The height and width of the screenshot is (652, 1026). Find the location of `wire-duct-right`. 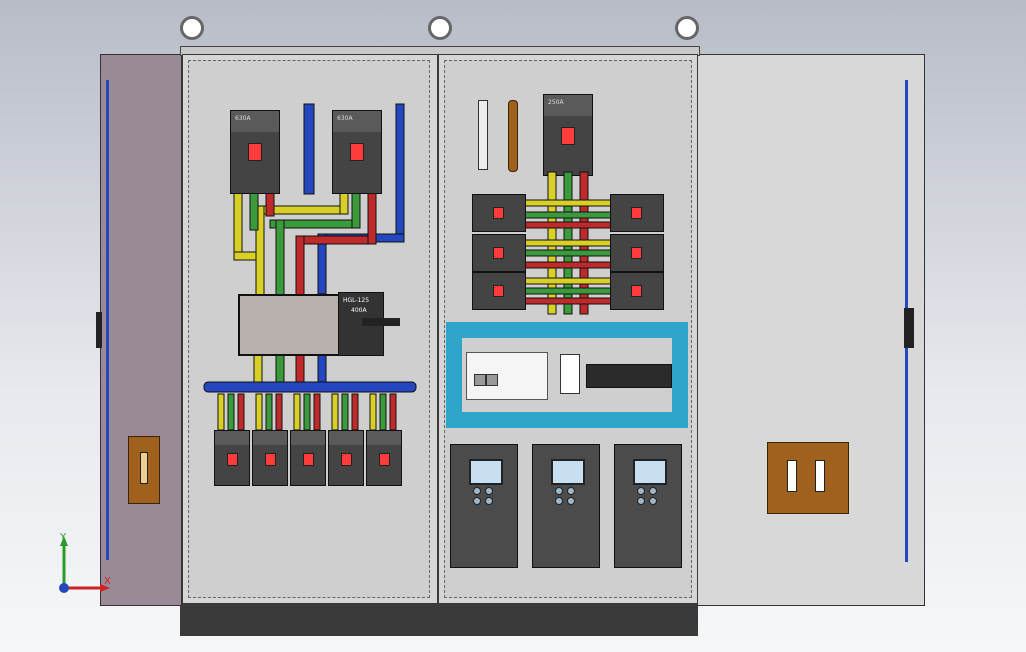

wire-duct-right is located at coordinates (680, 375).